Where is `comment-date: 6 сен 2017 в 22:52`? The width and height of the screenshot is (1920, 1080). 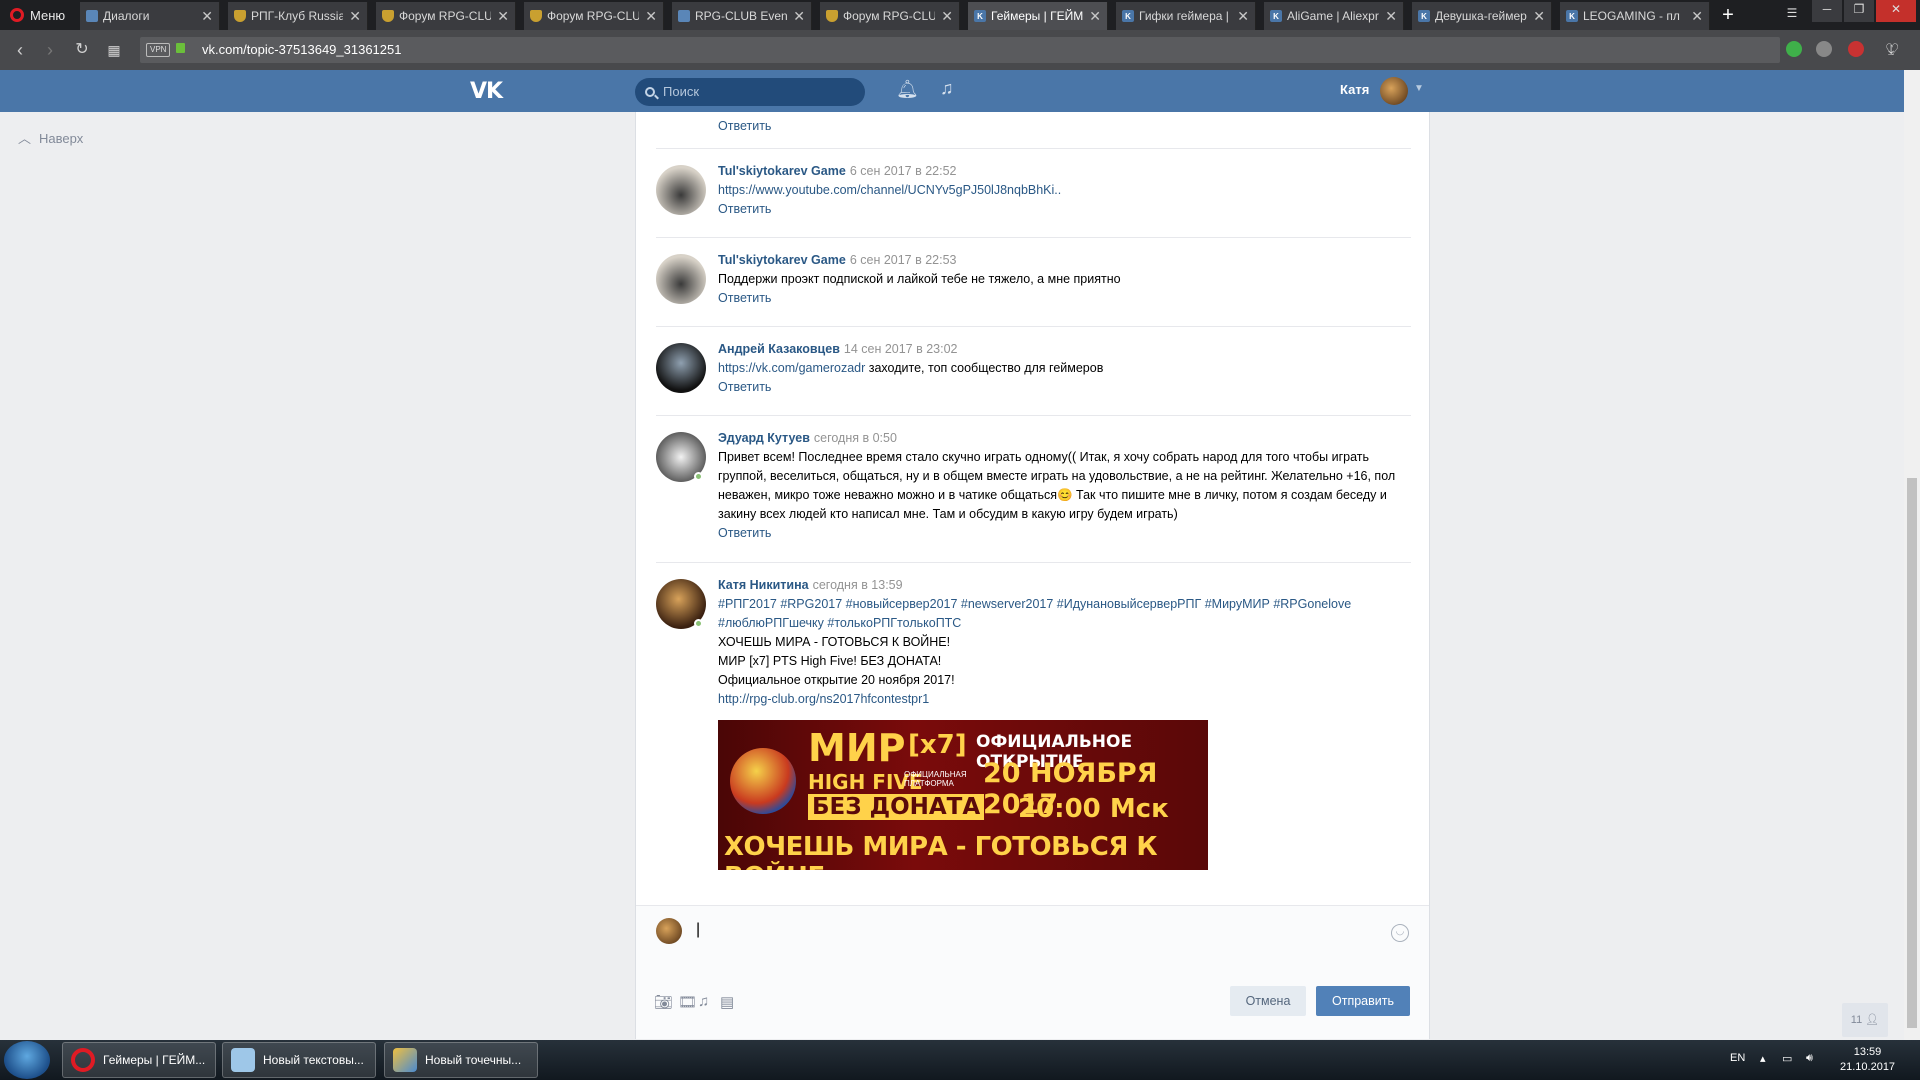 comment-date: 6 сен 2017 в 22:52 is located at coordinates (903, 171).